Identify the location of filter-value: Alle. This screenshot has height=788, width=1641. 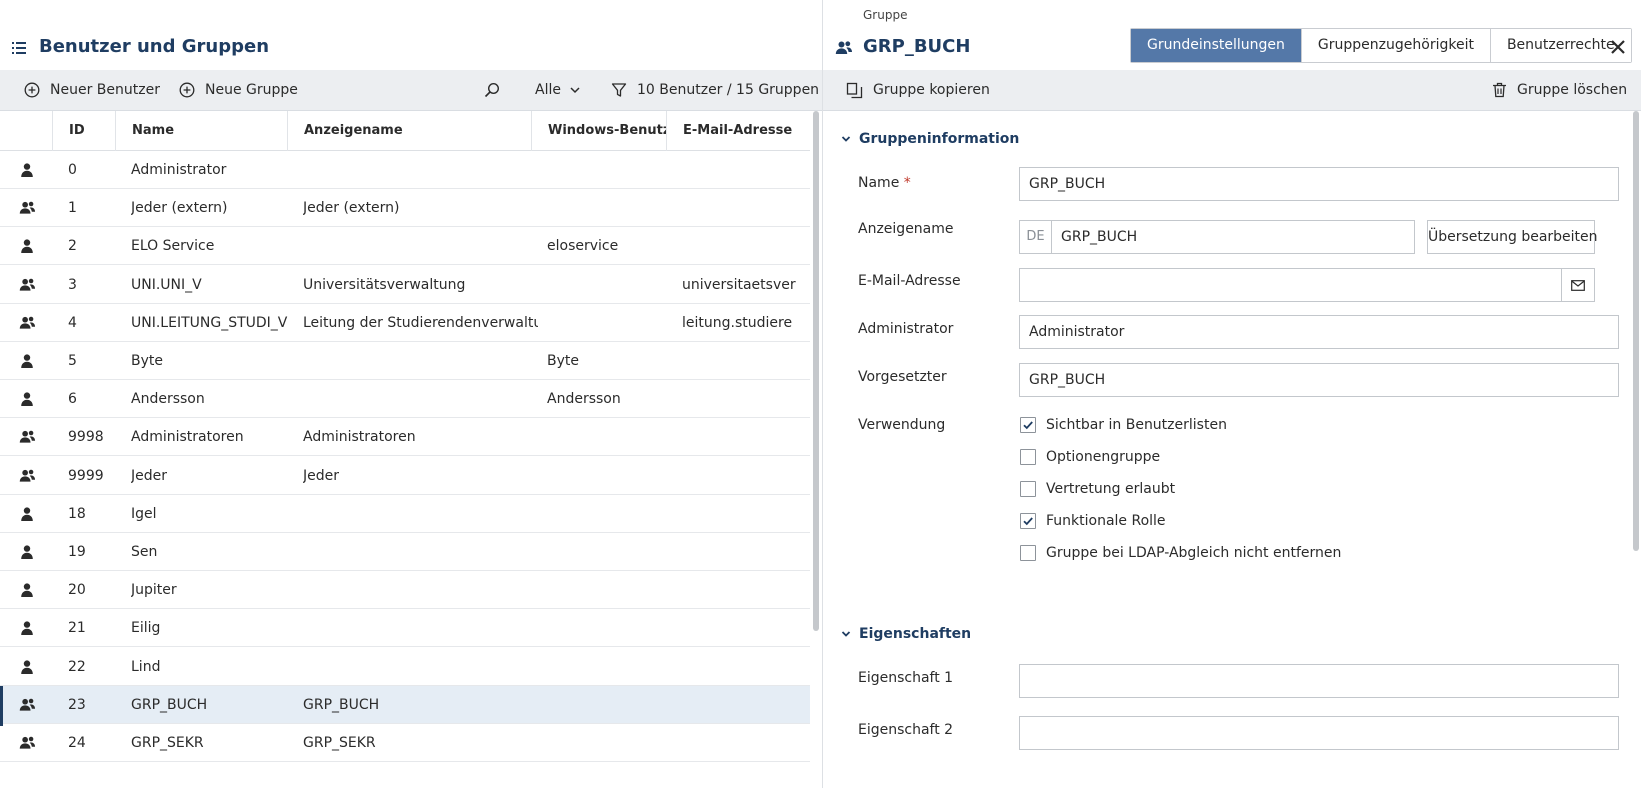
(548, 90).